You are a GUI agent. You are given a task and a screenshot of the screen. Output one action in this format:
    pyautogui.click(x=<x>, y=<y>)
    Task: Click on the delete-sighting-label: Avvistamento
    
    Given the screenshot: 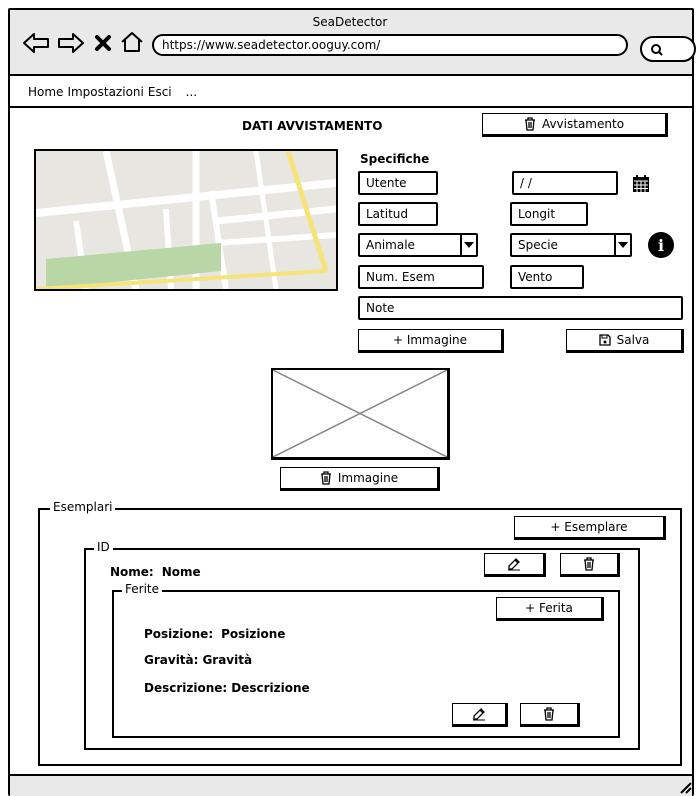 What is the action you would take?
    pyautogui.click(x=583, y=124)
    